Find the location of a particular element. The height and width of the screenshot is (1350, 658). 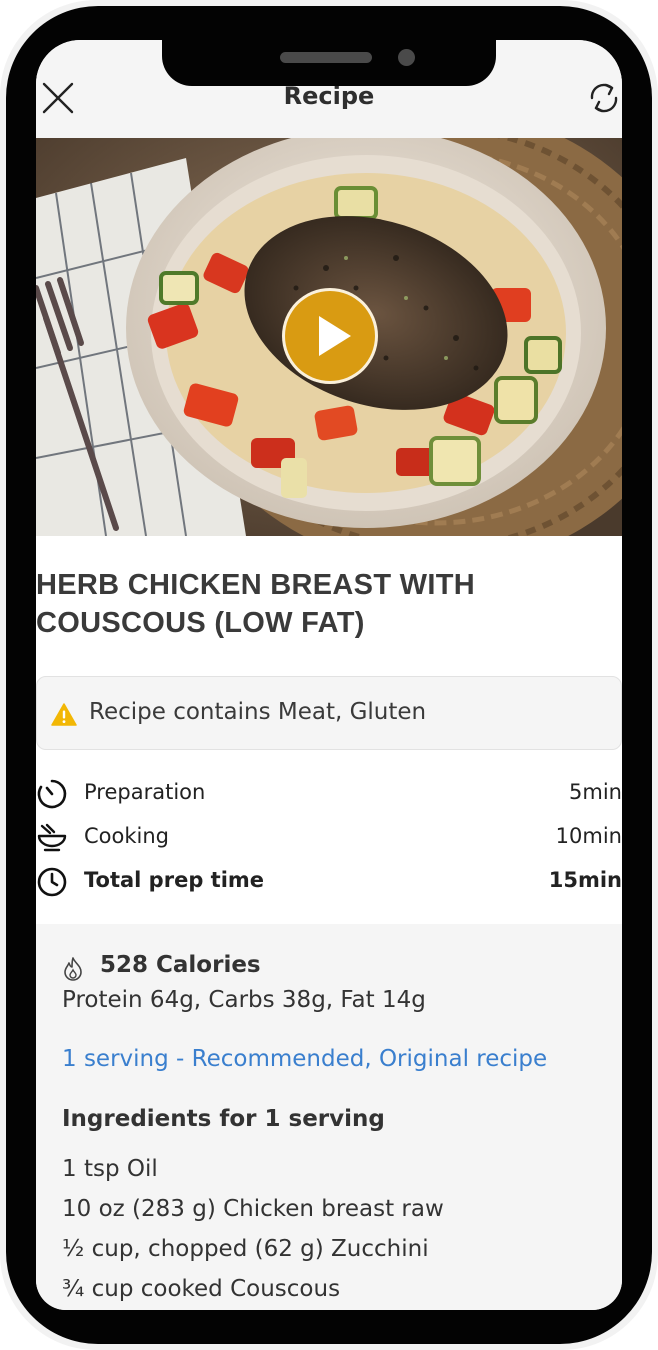

time-value: 10min is located at coordinates (588, 836).